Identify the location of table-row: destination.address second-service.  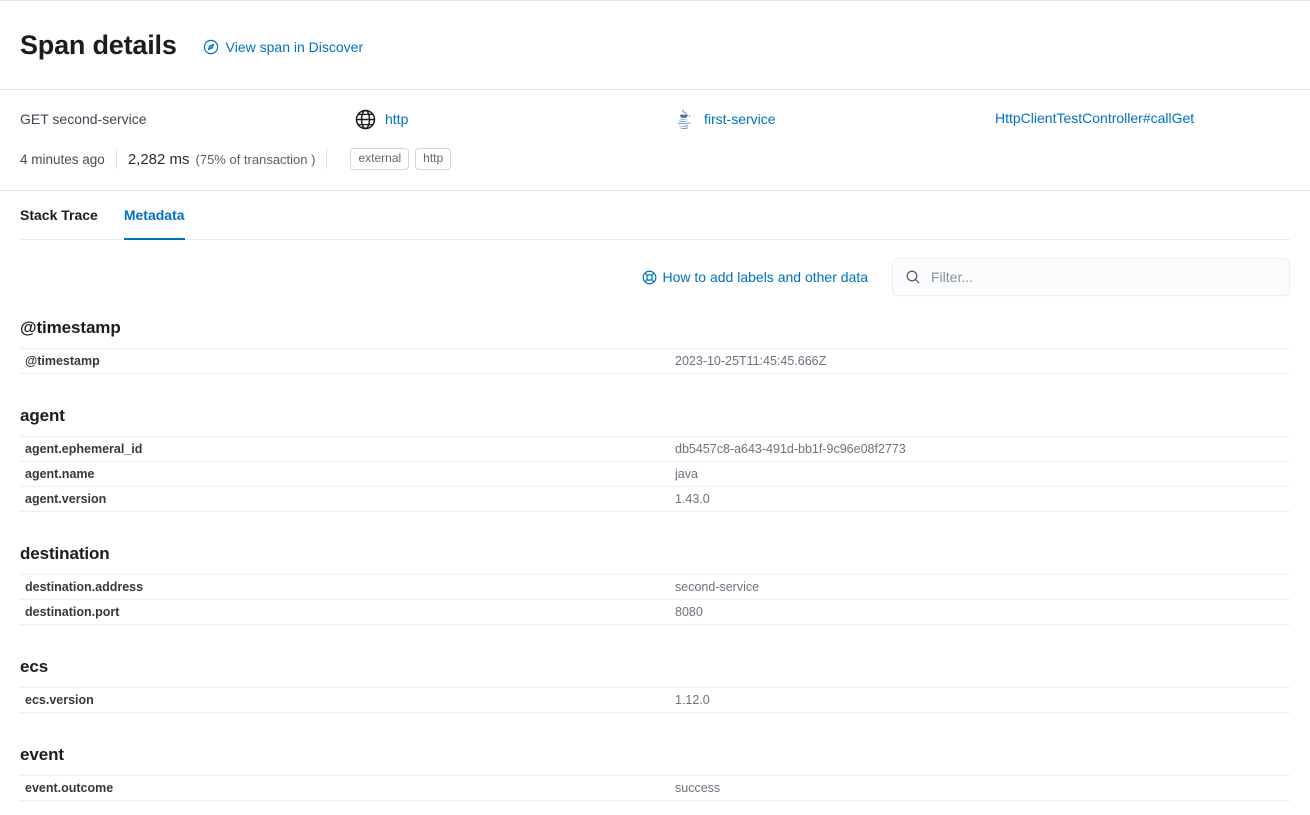
(655, 587).